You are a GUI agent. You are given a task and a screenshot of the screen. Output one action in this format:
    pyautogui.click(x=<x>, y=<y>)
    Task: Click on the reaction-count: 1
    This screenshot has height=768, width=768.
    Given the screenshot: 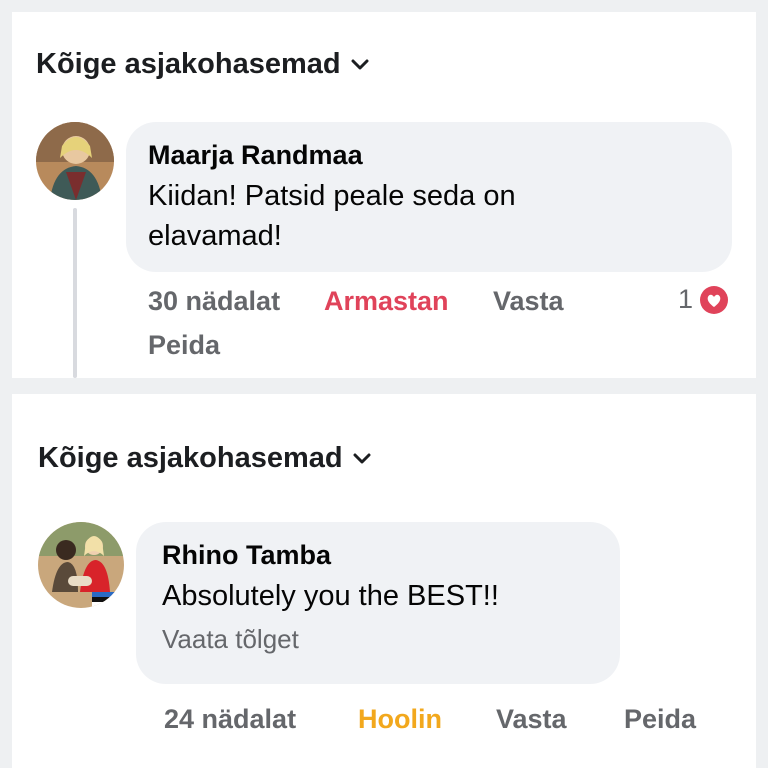 What is the action you would take?
    pyautogui.click(x=703, y=299)
    